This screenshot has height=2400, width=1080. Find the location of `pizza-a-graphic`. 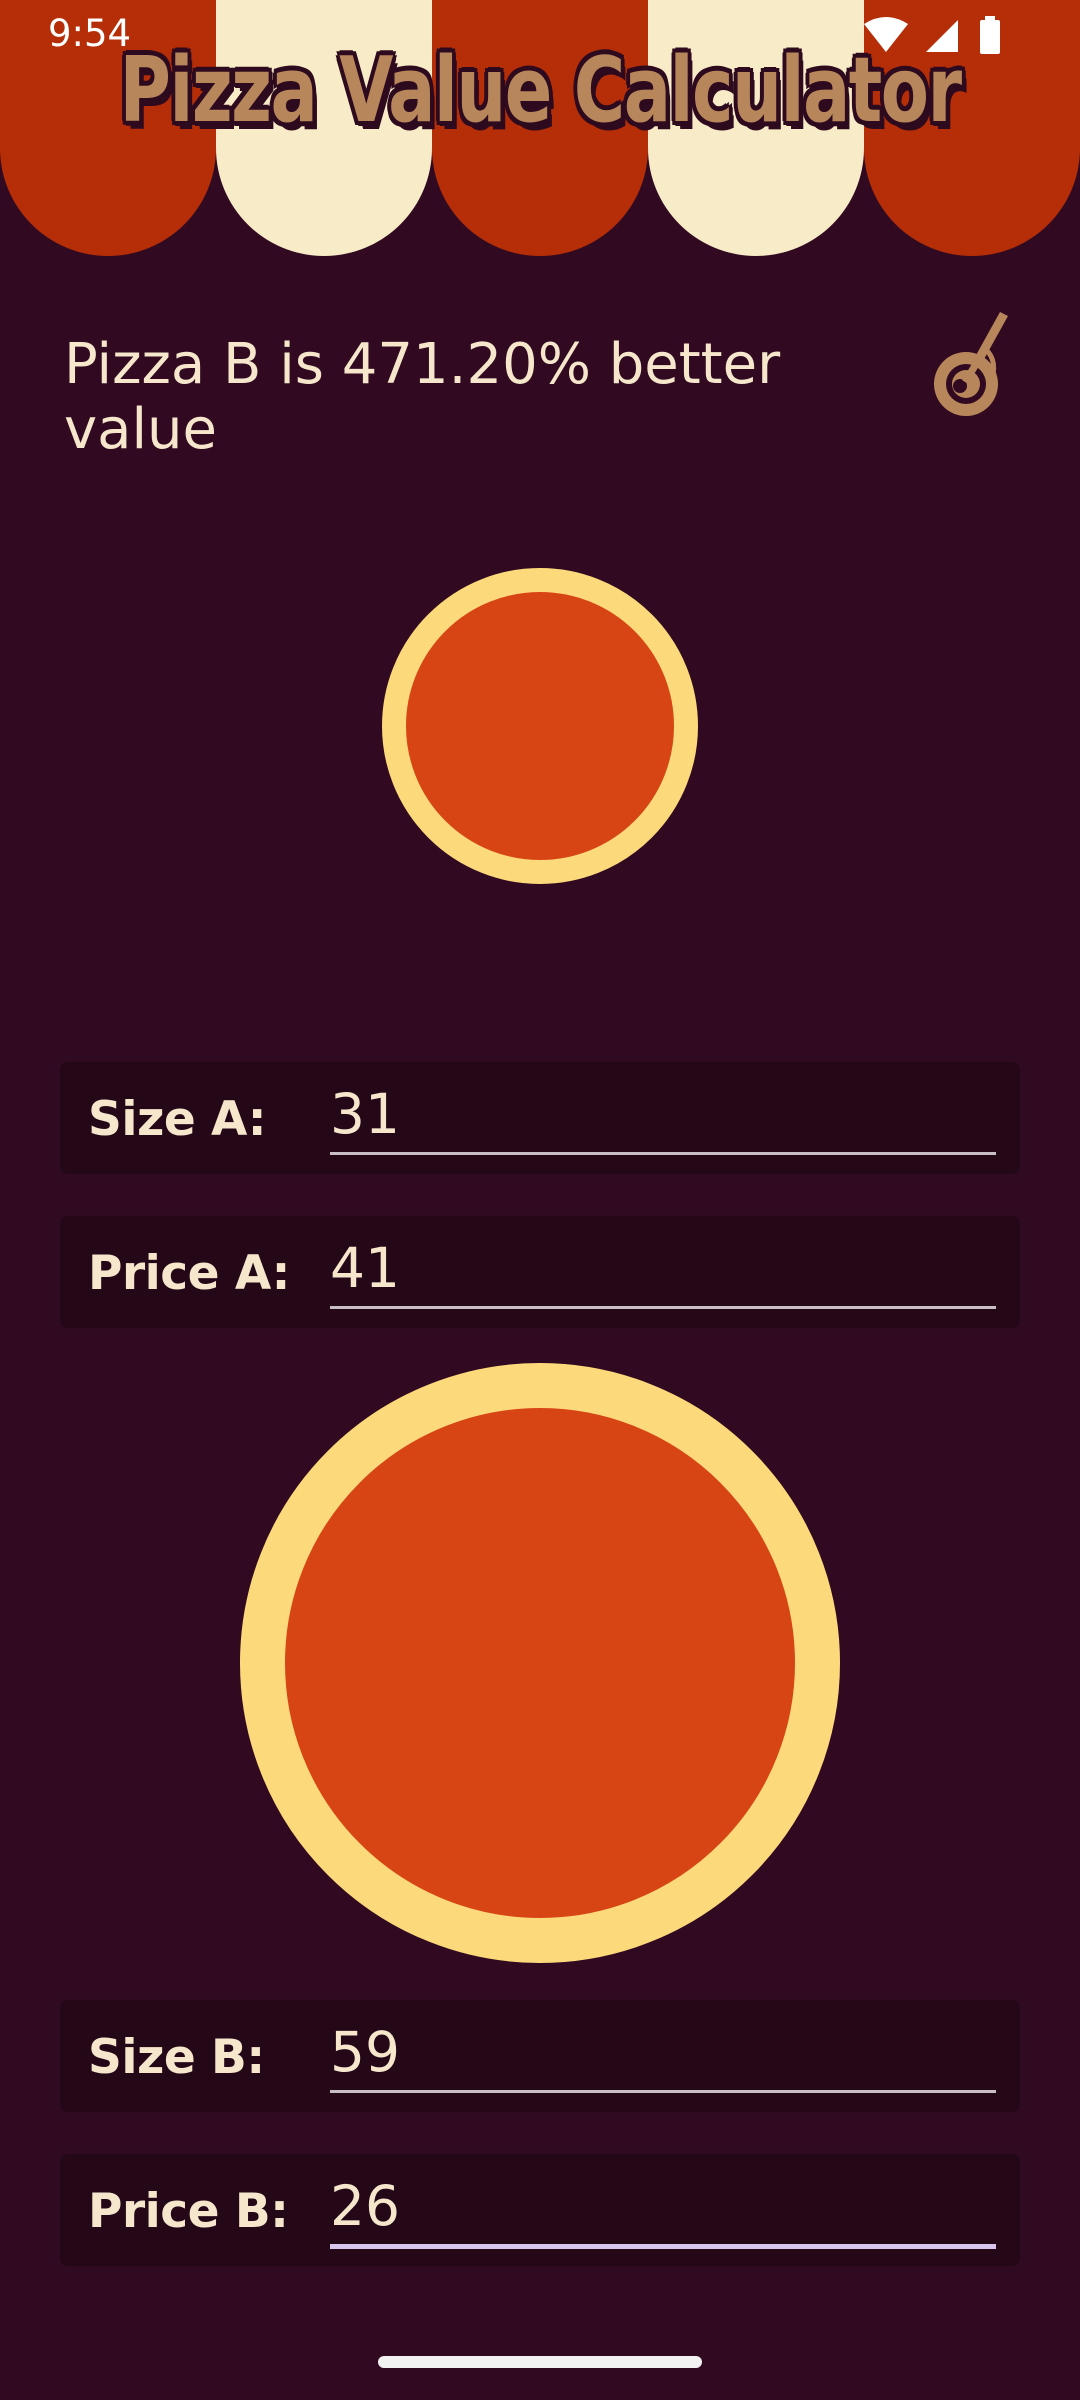

pizza-a-graphic is located at coordinates (540, 726).